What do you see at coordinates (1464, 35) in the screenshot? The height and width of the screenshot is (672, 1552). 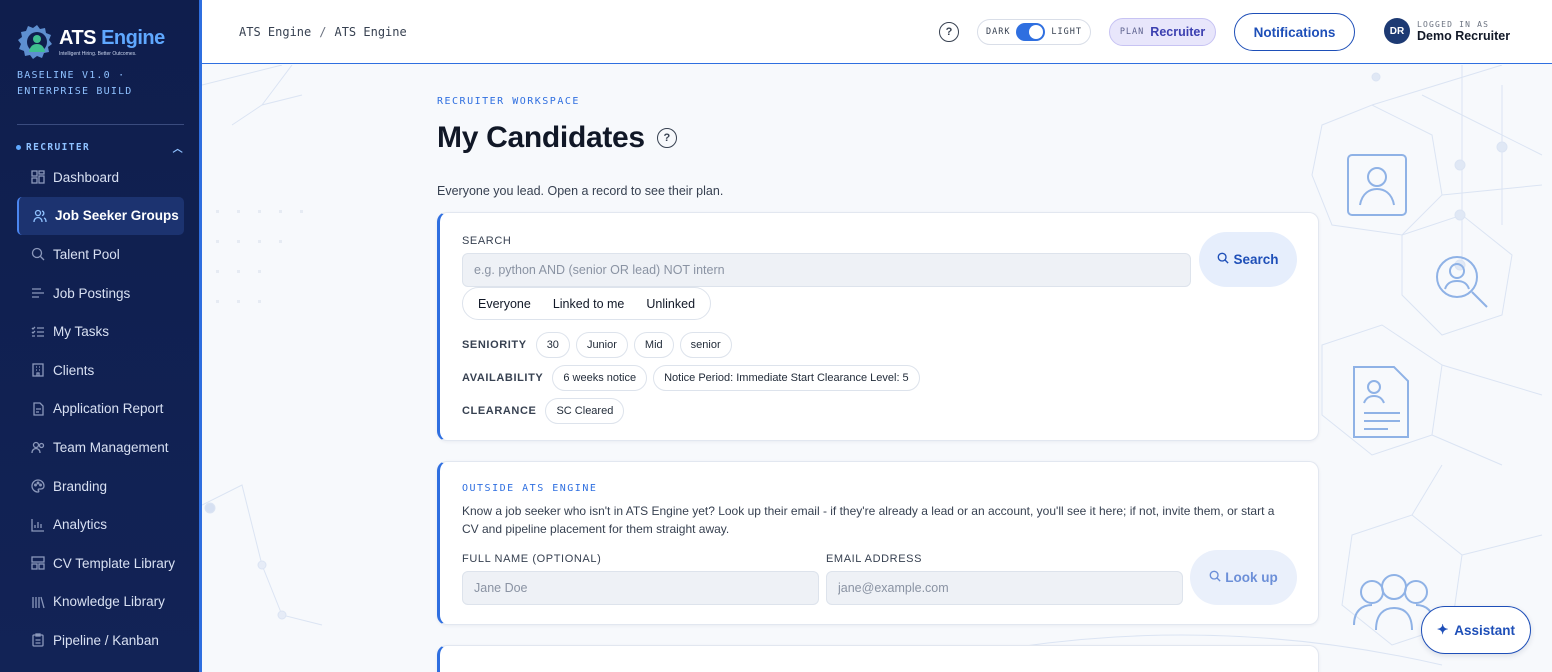 I see `user-name: Demo Recruiter` at bounding box center [1464, 35].